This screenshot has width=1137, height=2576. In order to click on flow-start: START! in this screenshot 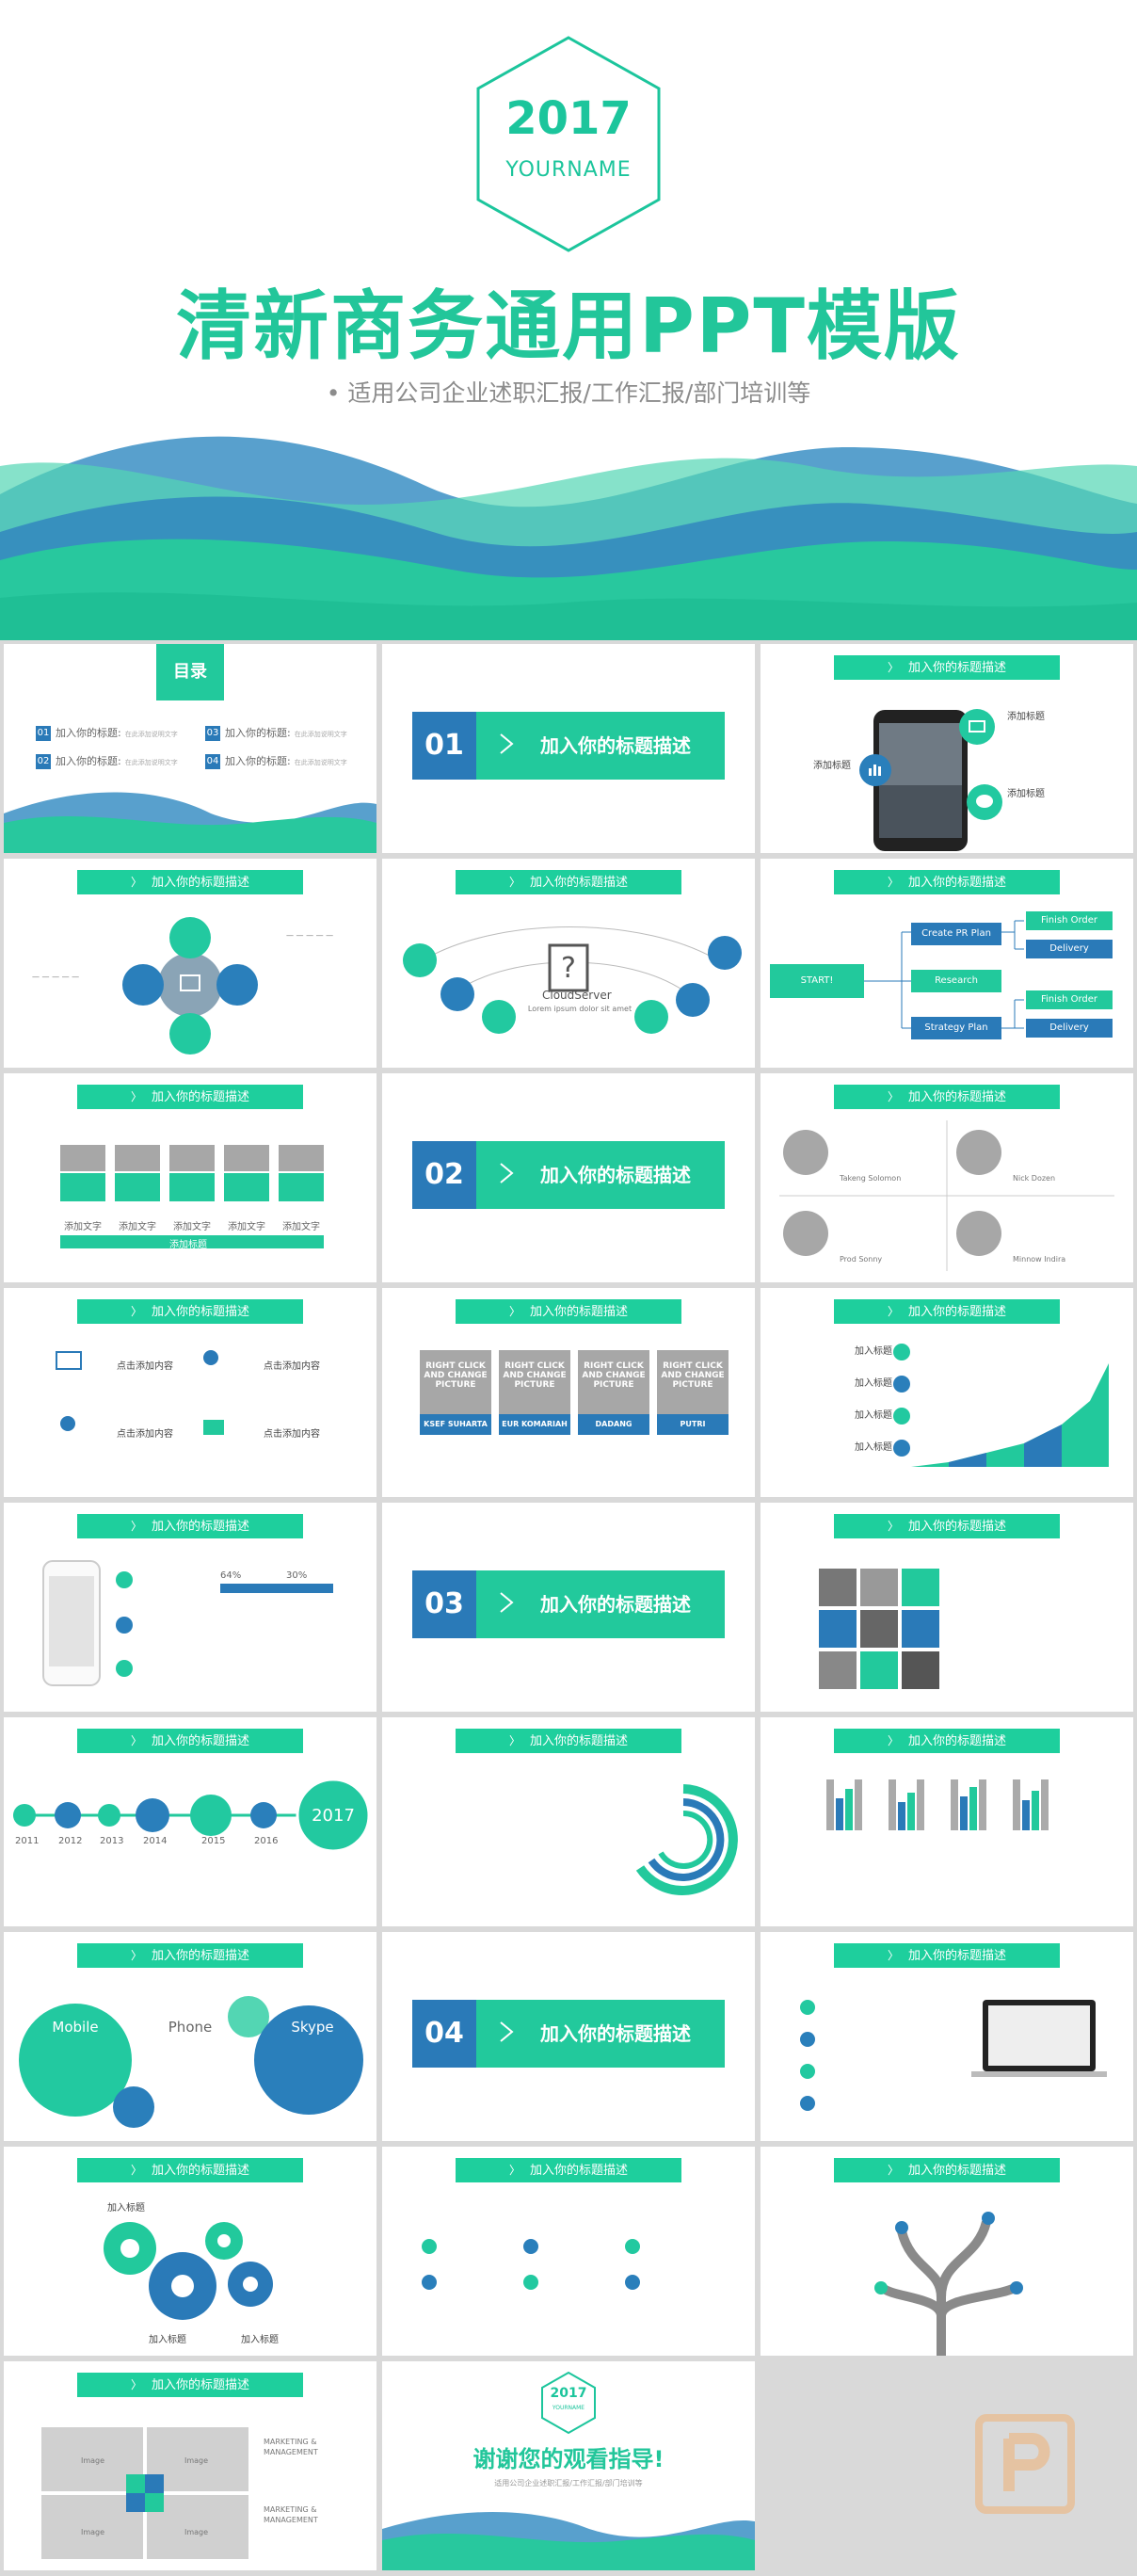, I will do `click(817, 981)`.